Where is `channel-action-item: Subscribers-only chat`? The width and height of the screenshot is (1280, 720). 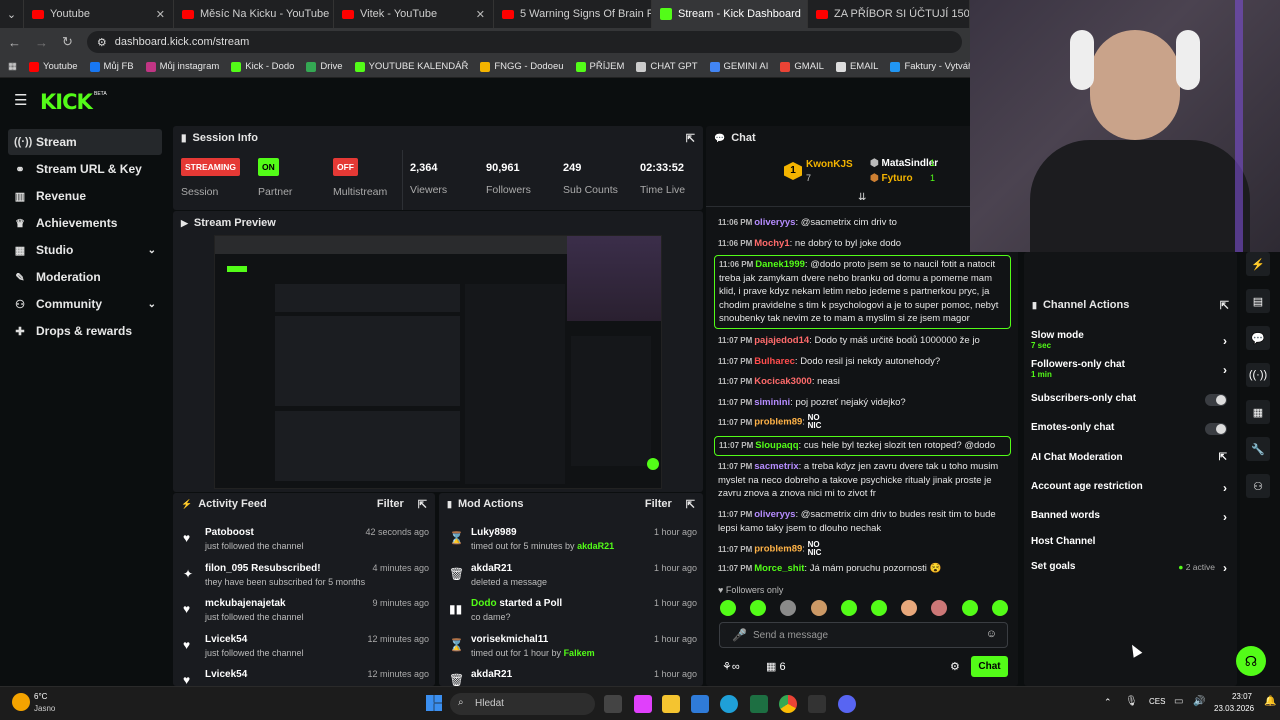
channel-action-item: Subscribers-only chat is located at coordinates (1129, 404).